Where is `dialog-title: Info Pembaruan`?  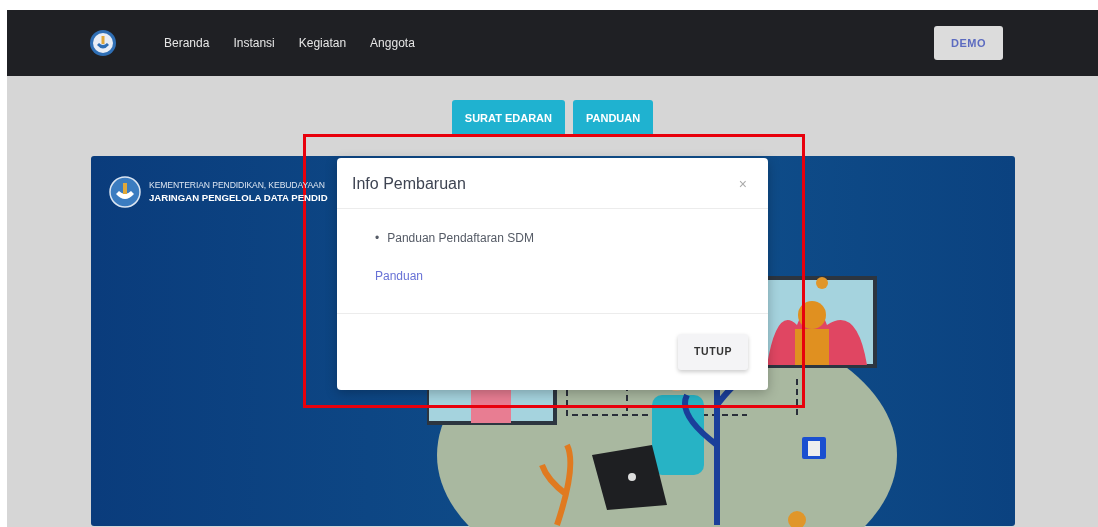
dialog-title: Info Pembaruan is located at coordinates (409, 184).